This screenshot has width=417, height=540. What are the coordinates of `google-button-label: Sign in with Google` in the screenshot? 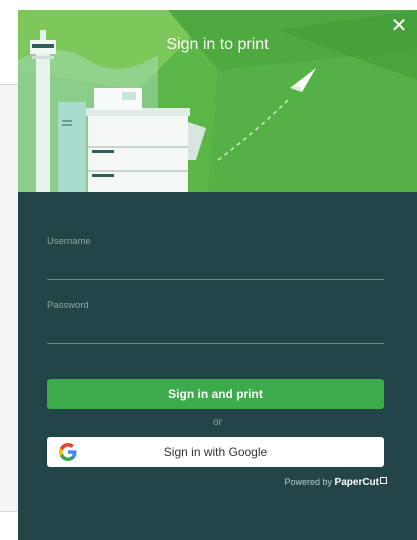 It's located at (215, 452).